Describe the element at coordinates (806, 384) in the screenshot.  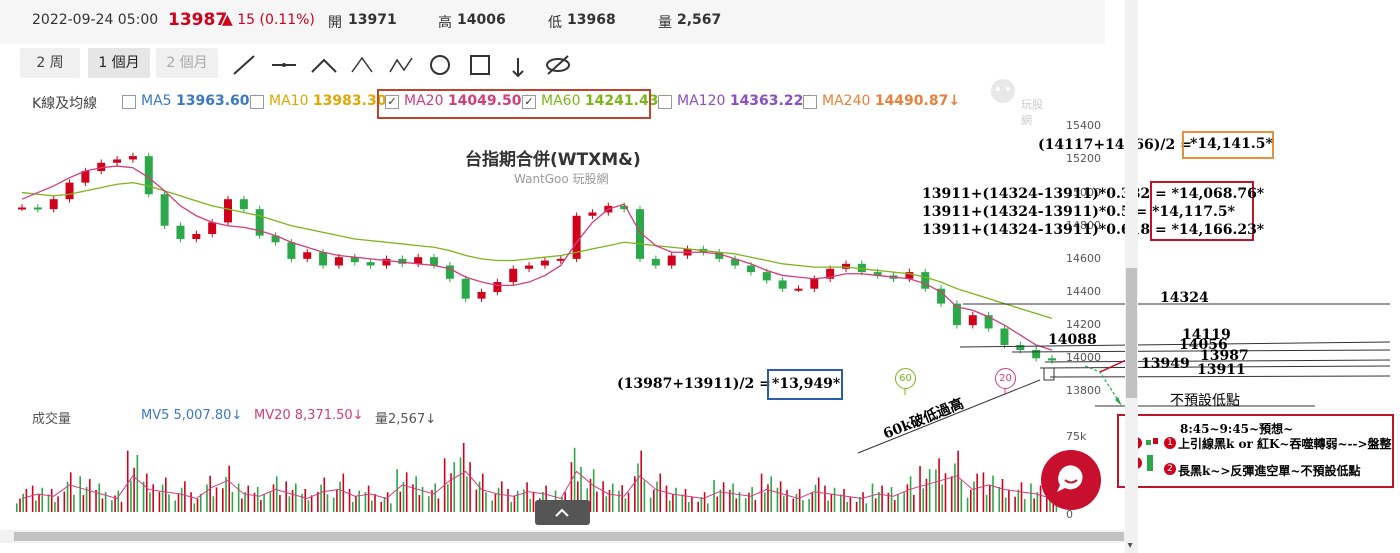
I see `annotation-avg-2-value: *13,949*` at that location.